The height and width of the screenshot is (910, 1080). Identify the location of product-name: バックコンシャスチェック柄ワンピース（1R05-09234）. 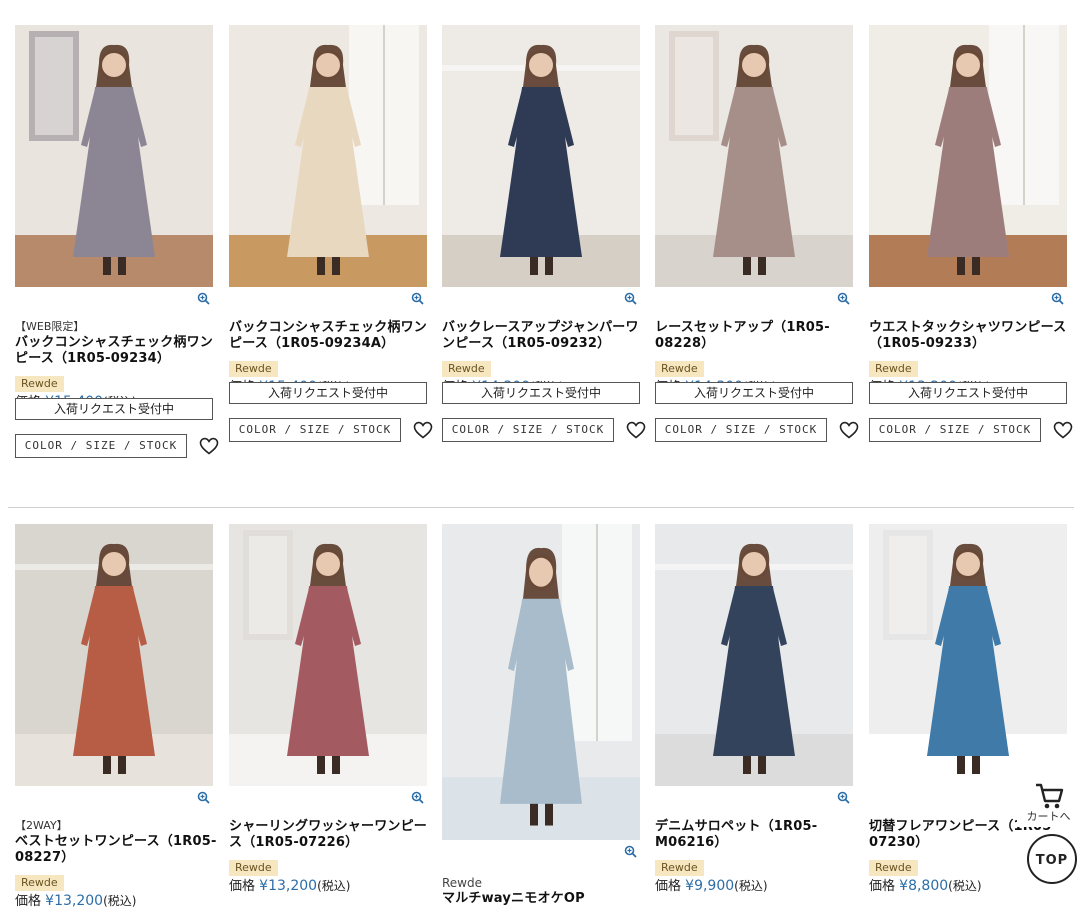
(117, 351).